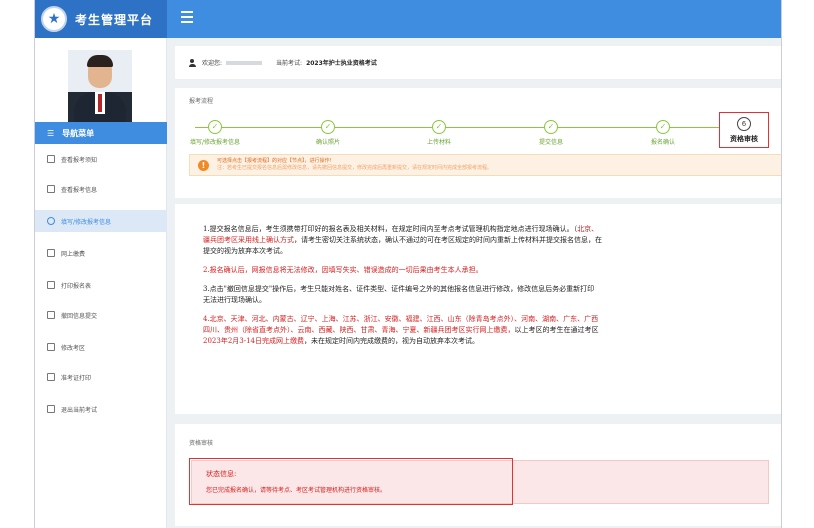 Image resolution: width=814 pixels, height=528 pixels. I want to click on review-title: 资格审核, so click(201, 443).